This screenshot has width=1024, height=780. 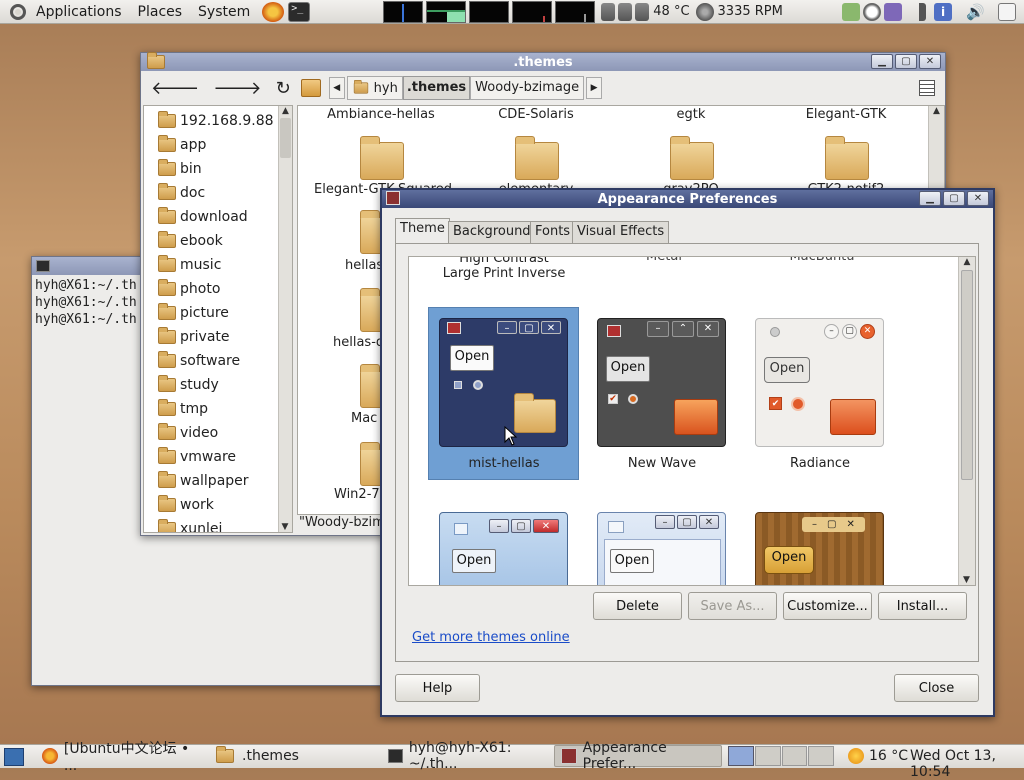 I want to click on show-desktop-icon, so click(x=14, y=756).